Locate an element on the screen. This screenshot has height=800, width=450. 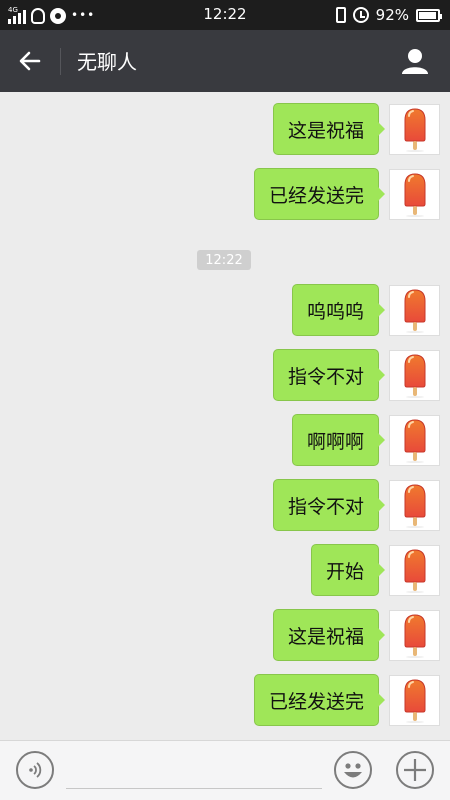
message-item: 呜呜呜 is located at coordinates (365, 310).